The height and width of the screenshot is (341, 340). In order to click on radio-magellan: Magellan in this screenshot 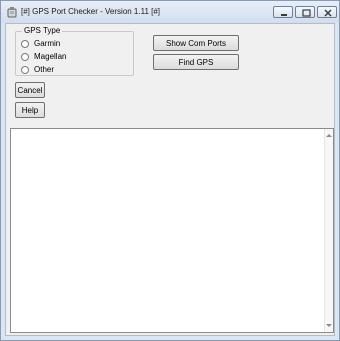, I will do `click(43, 56)`.